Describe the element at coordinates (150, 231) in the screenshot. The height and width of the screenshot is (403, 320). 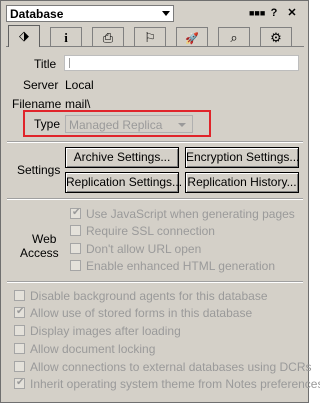
I see `checkbox-label: Require SSL connection` at that location.